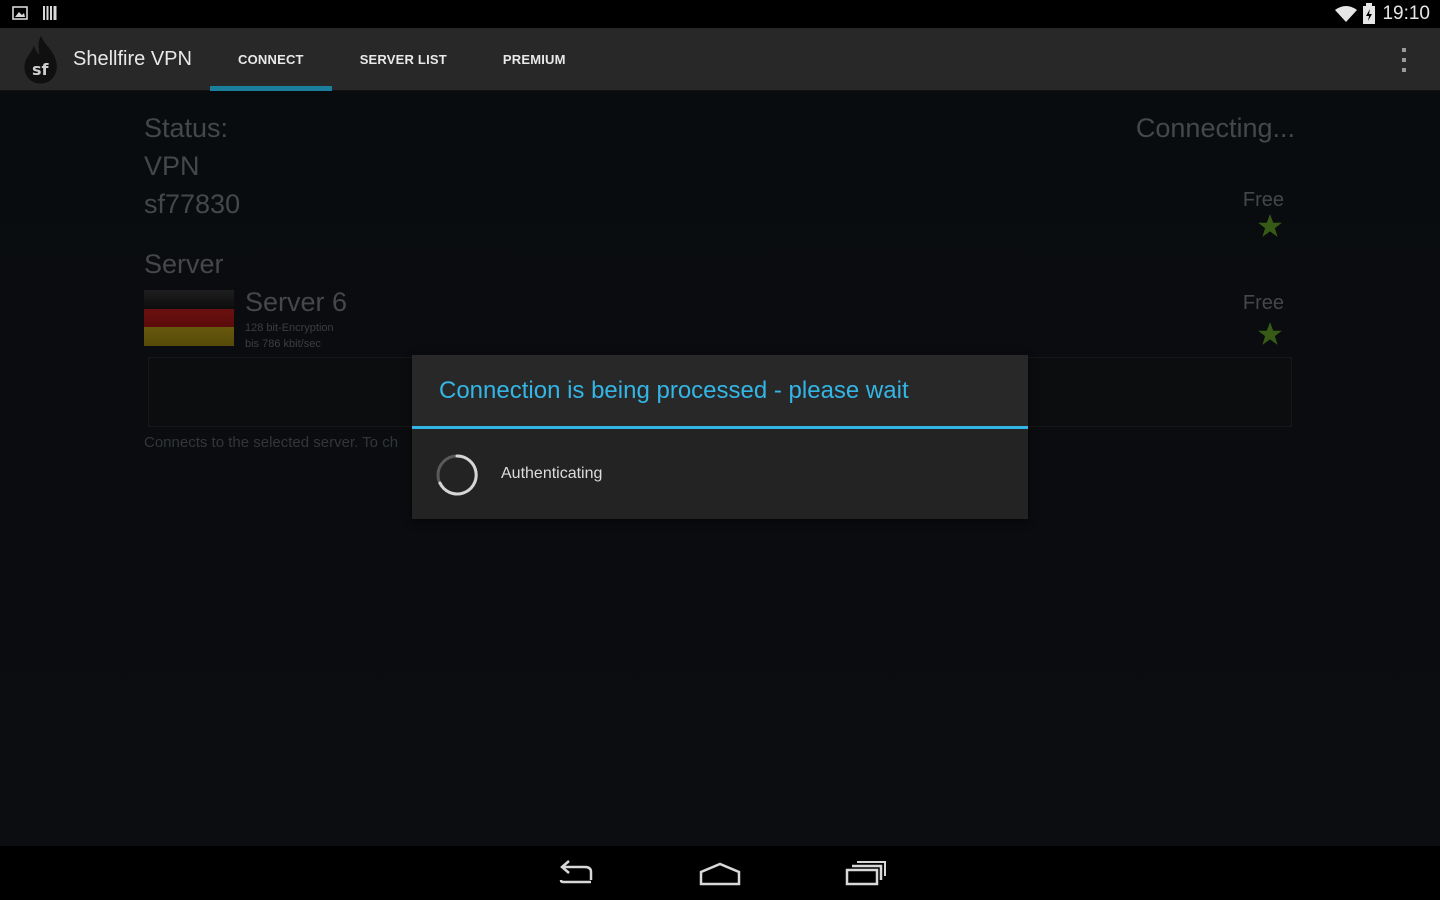 This screenshot has height=900, width=1440. Describe the element at coordinates (1406, 13) in the screenshot. I see `clock: 19:10` at that location.